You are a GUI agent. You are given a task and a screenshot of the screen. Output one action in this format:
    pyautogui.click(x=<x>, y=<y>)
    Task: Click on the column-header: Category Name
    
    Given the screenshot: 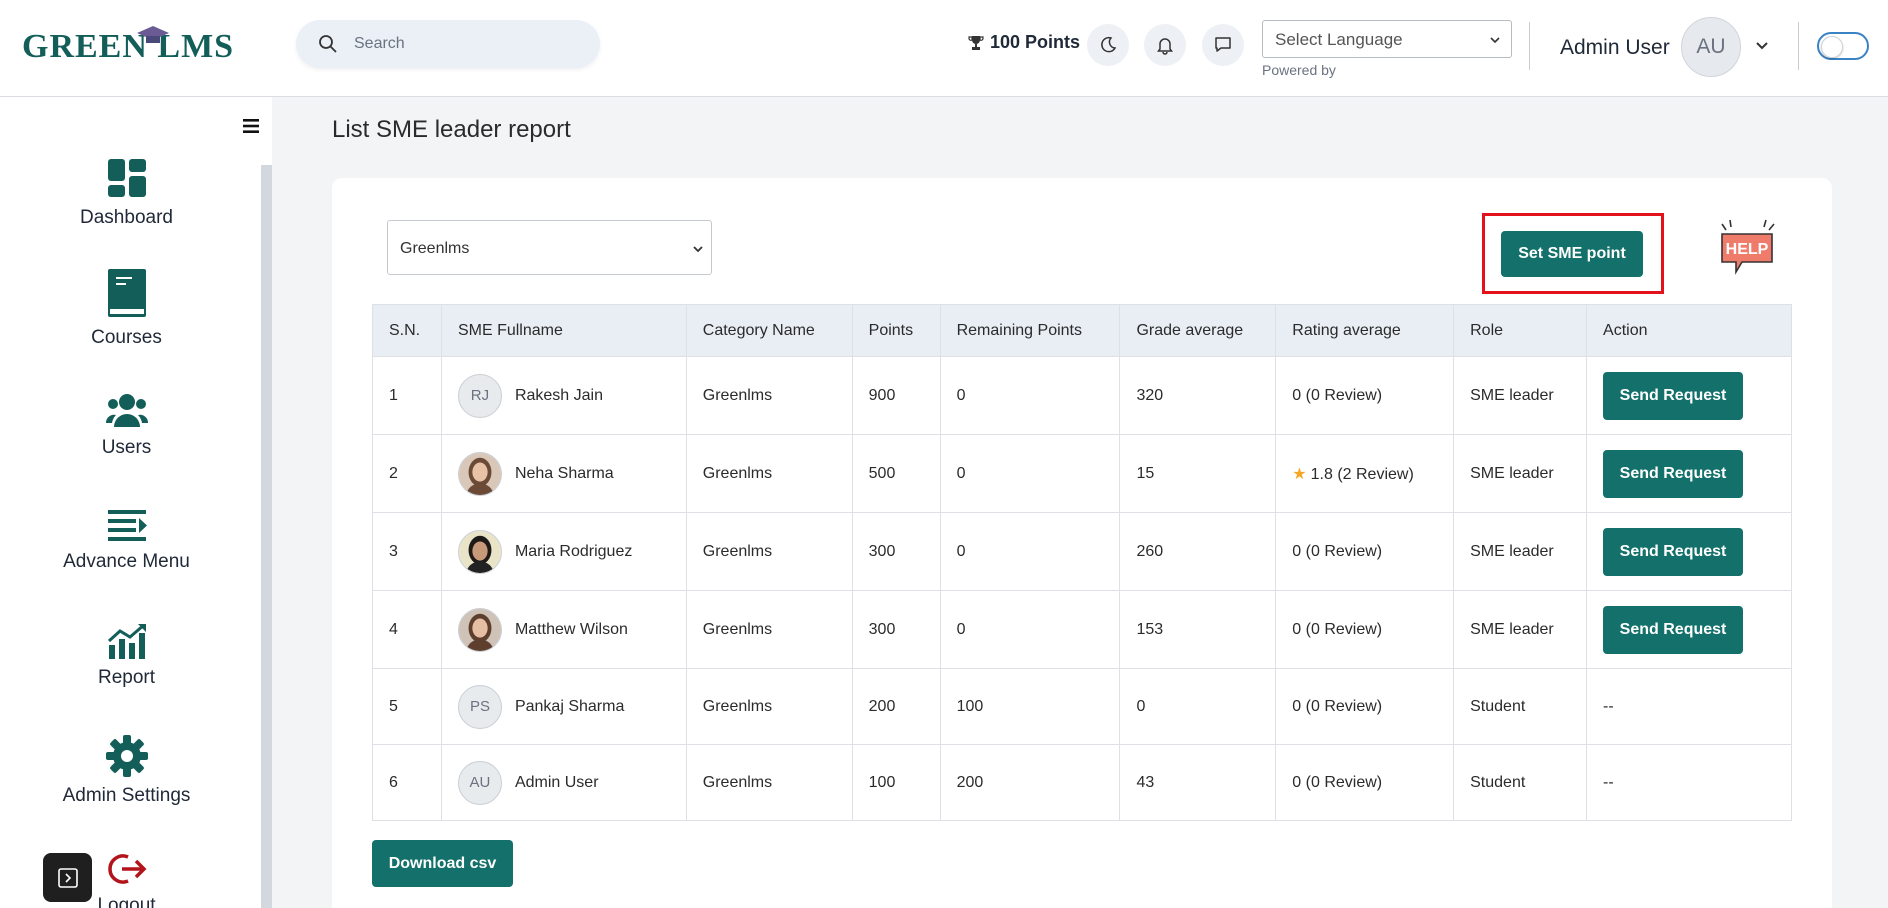 What is the action you would take?
    pyautogui.click(x=769, y=330)
    